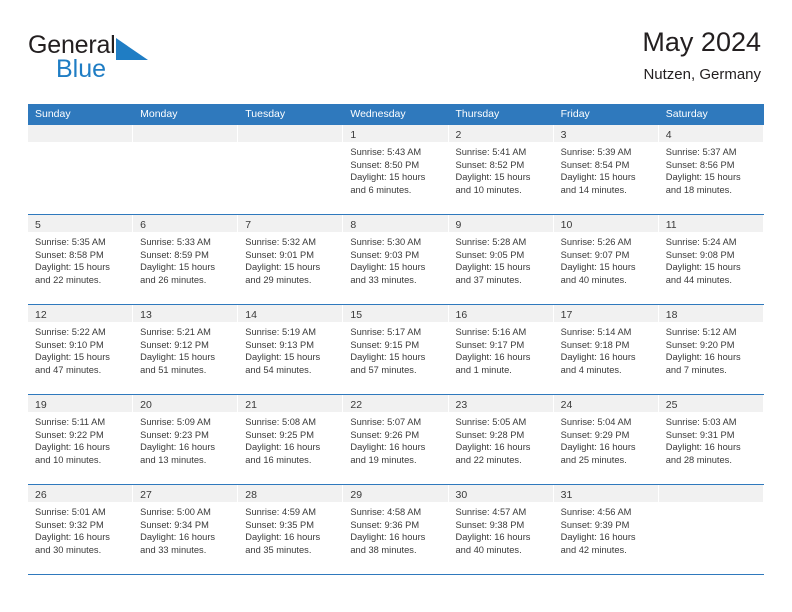 The image size is (792, 612). Describe the element at coordinates (174, 344) in the screenshot. I see `sunset-text: Sunset: 9:12 PM` at that location.